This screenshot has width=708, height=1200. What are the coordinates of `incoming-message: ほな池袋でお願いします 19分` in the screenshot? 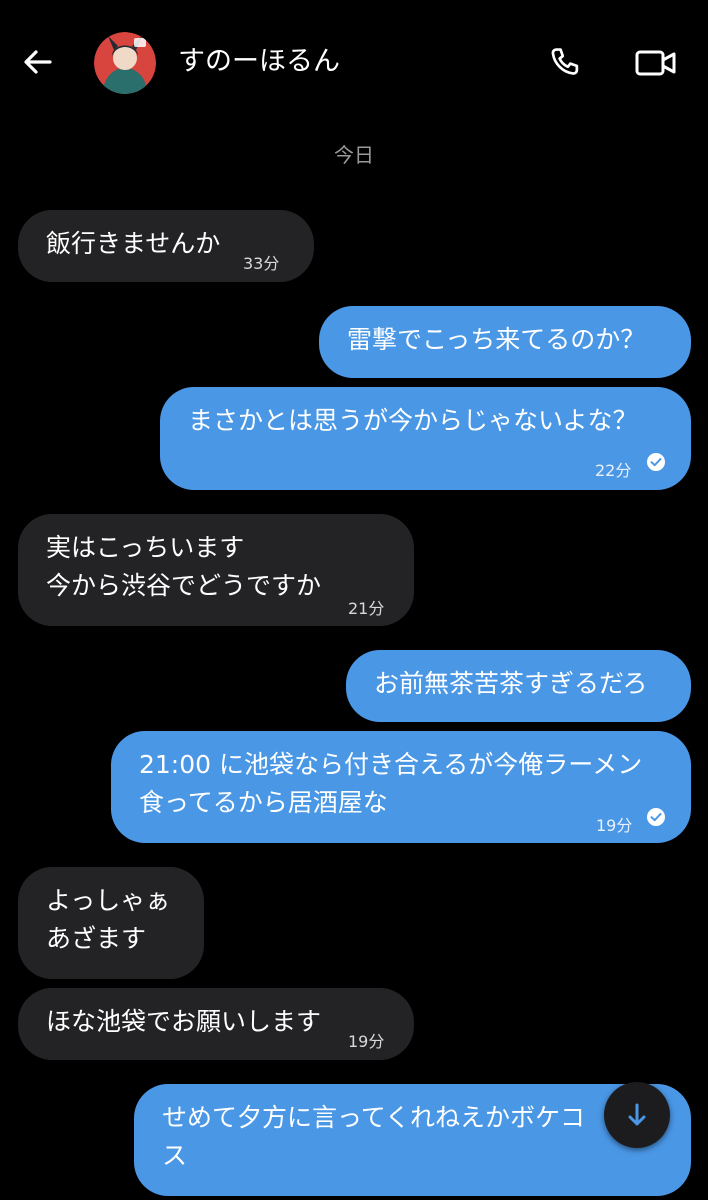 It's located at (216, 1024).